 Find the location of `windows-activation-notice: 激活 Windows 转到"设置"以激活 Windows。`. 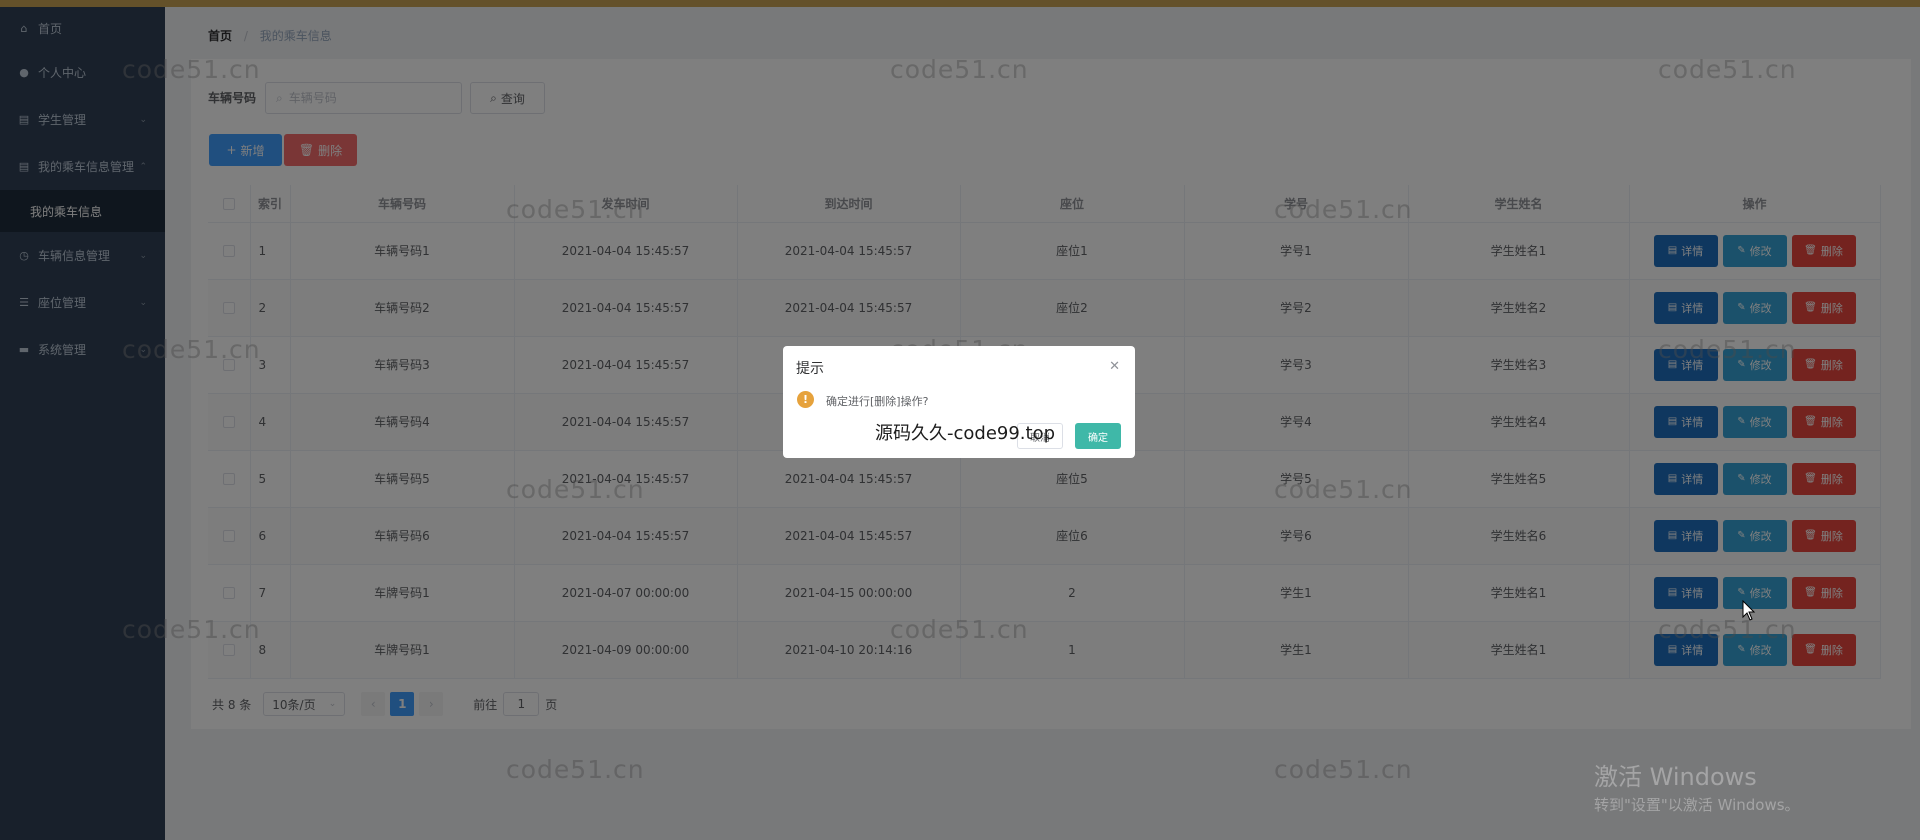

windows-activation-notice: 激活 Windows 转到"设置"以激活 Windows。 is located at coordinates (1697, 786).